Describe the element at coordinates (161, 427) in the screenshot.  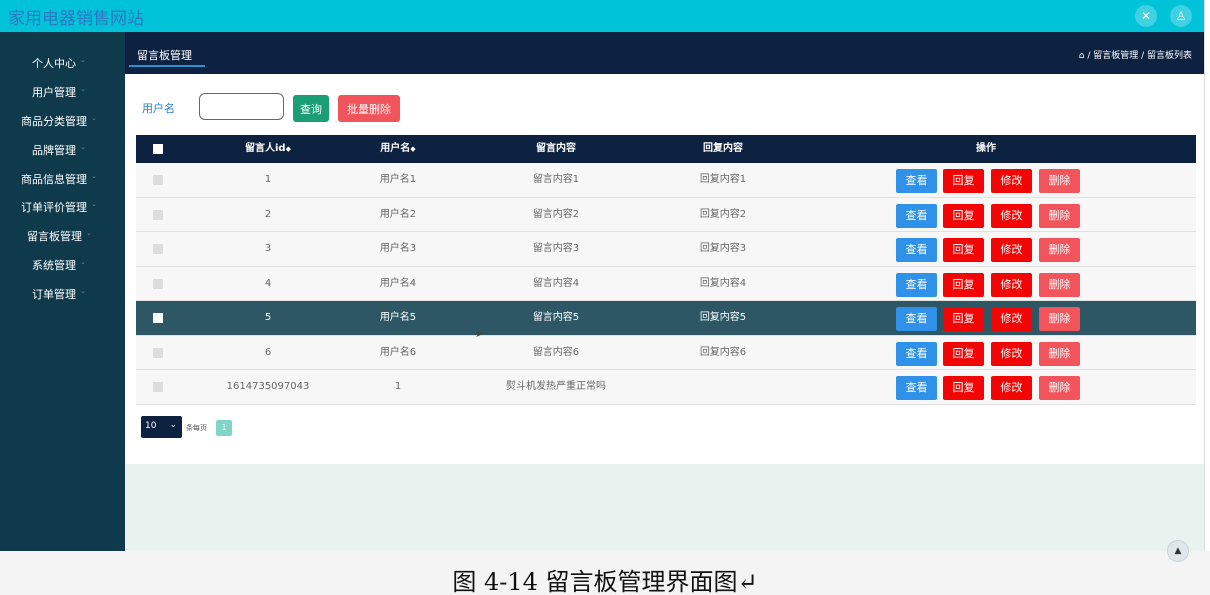
I see `page-size-select: 10 ⌄` at that location.